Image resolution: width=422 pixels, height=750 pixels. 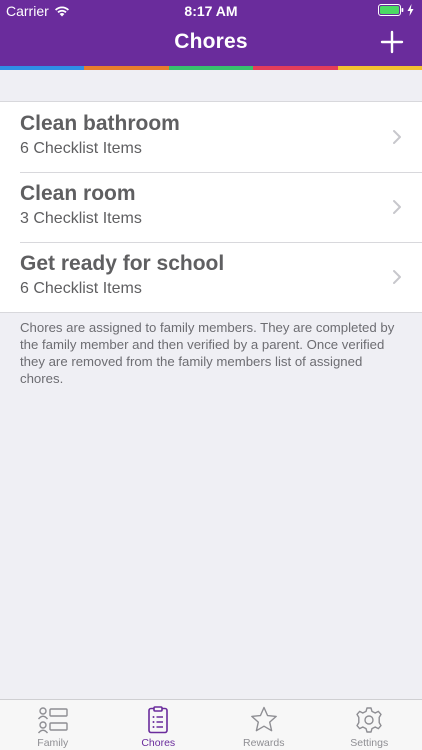 I want to click on page-title: Chores, so click(x=211, y=41).